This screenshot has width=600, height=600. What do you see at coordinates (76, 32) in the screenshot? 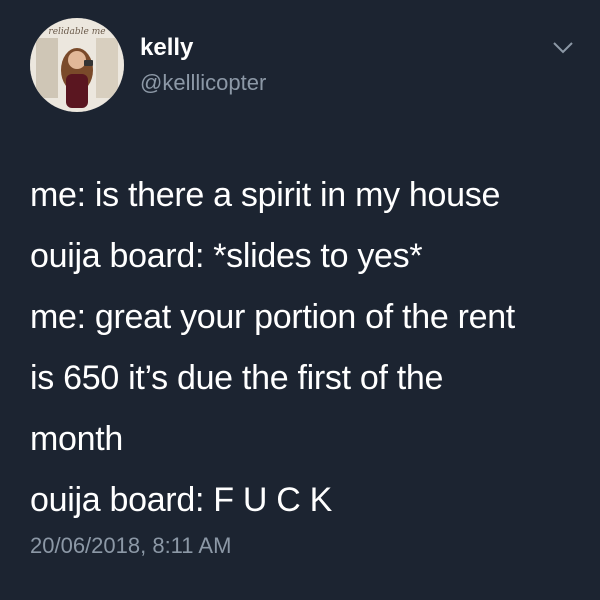
I see `avatar-caption: relidable me` at bounding box center [76, 32].